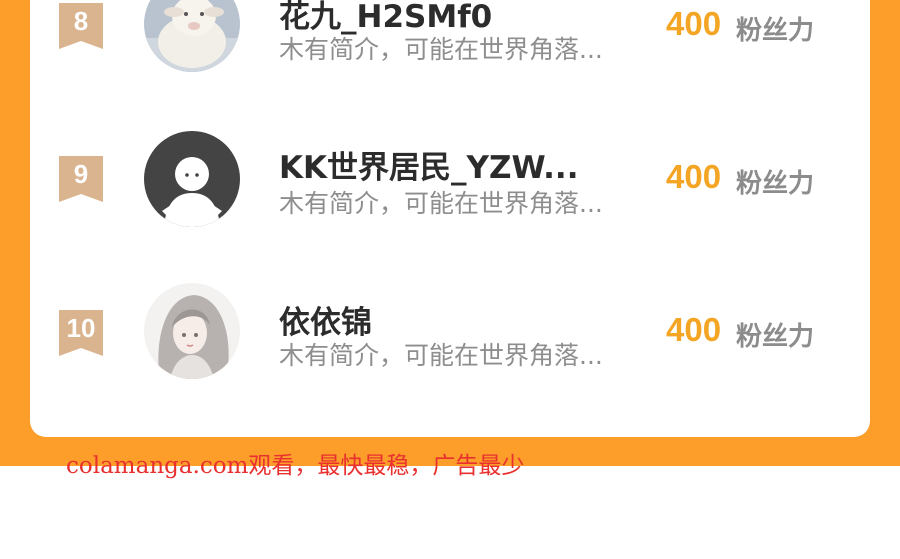  Describe the element at coordinates (192, 36) in the screenshot. I see `sheep-avatar-icon` at that location.